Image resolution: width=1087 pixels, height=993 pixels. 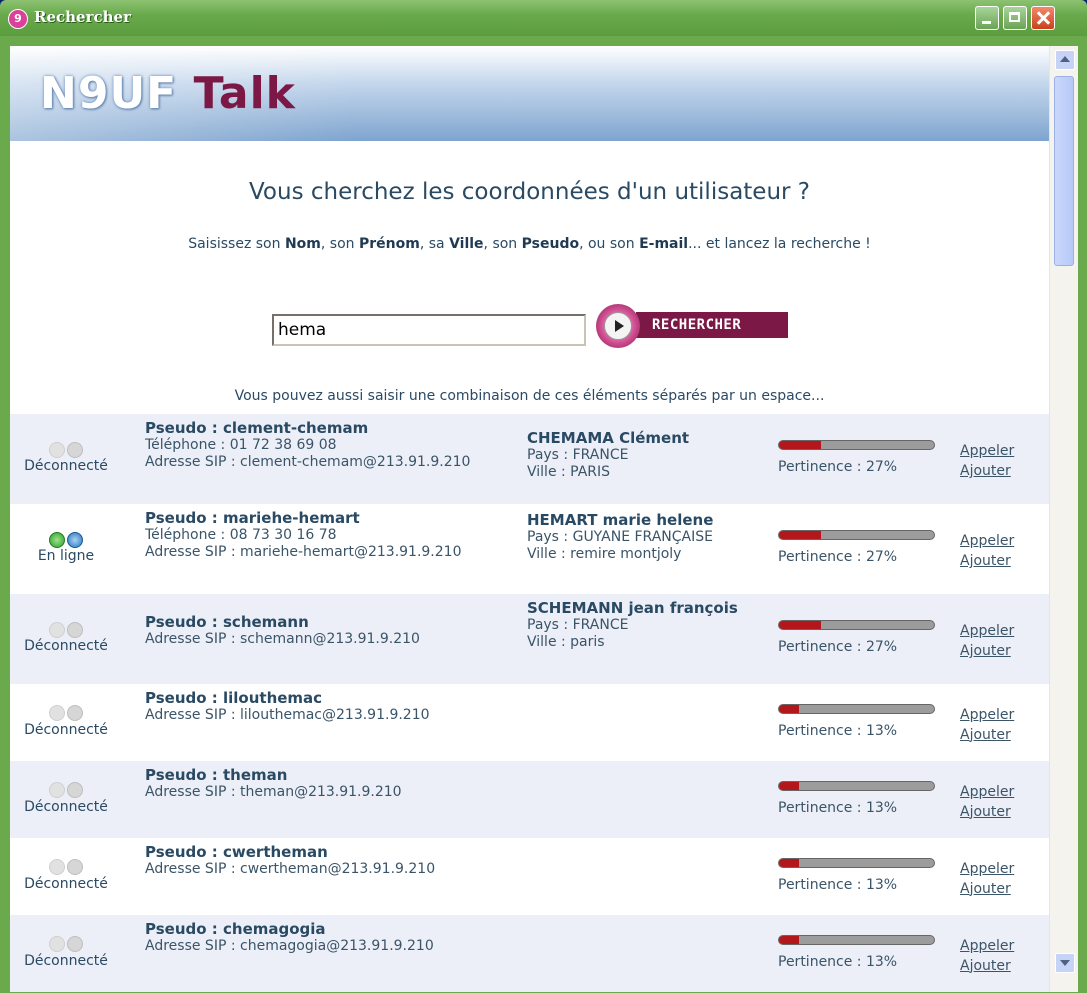 What do you see at coordinates (987, 18) in the screenshot?
I see `minimize-button` at bounding box center [987, 18].